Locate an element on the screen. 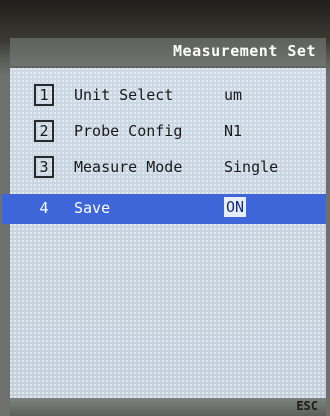  menu-item-label: Probe Config is located at coordinates (128, 131).